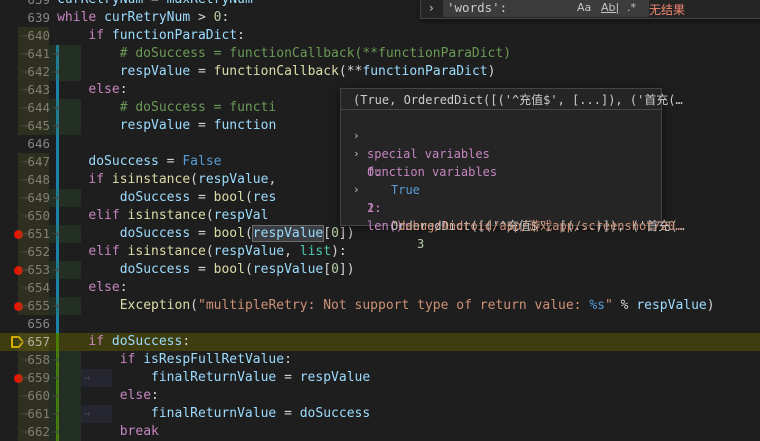 The width and height of the screenshot is (760, 441). I want to click on hover-item-0: 0: True, so click(501, 171).